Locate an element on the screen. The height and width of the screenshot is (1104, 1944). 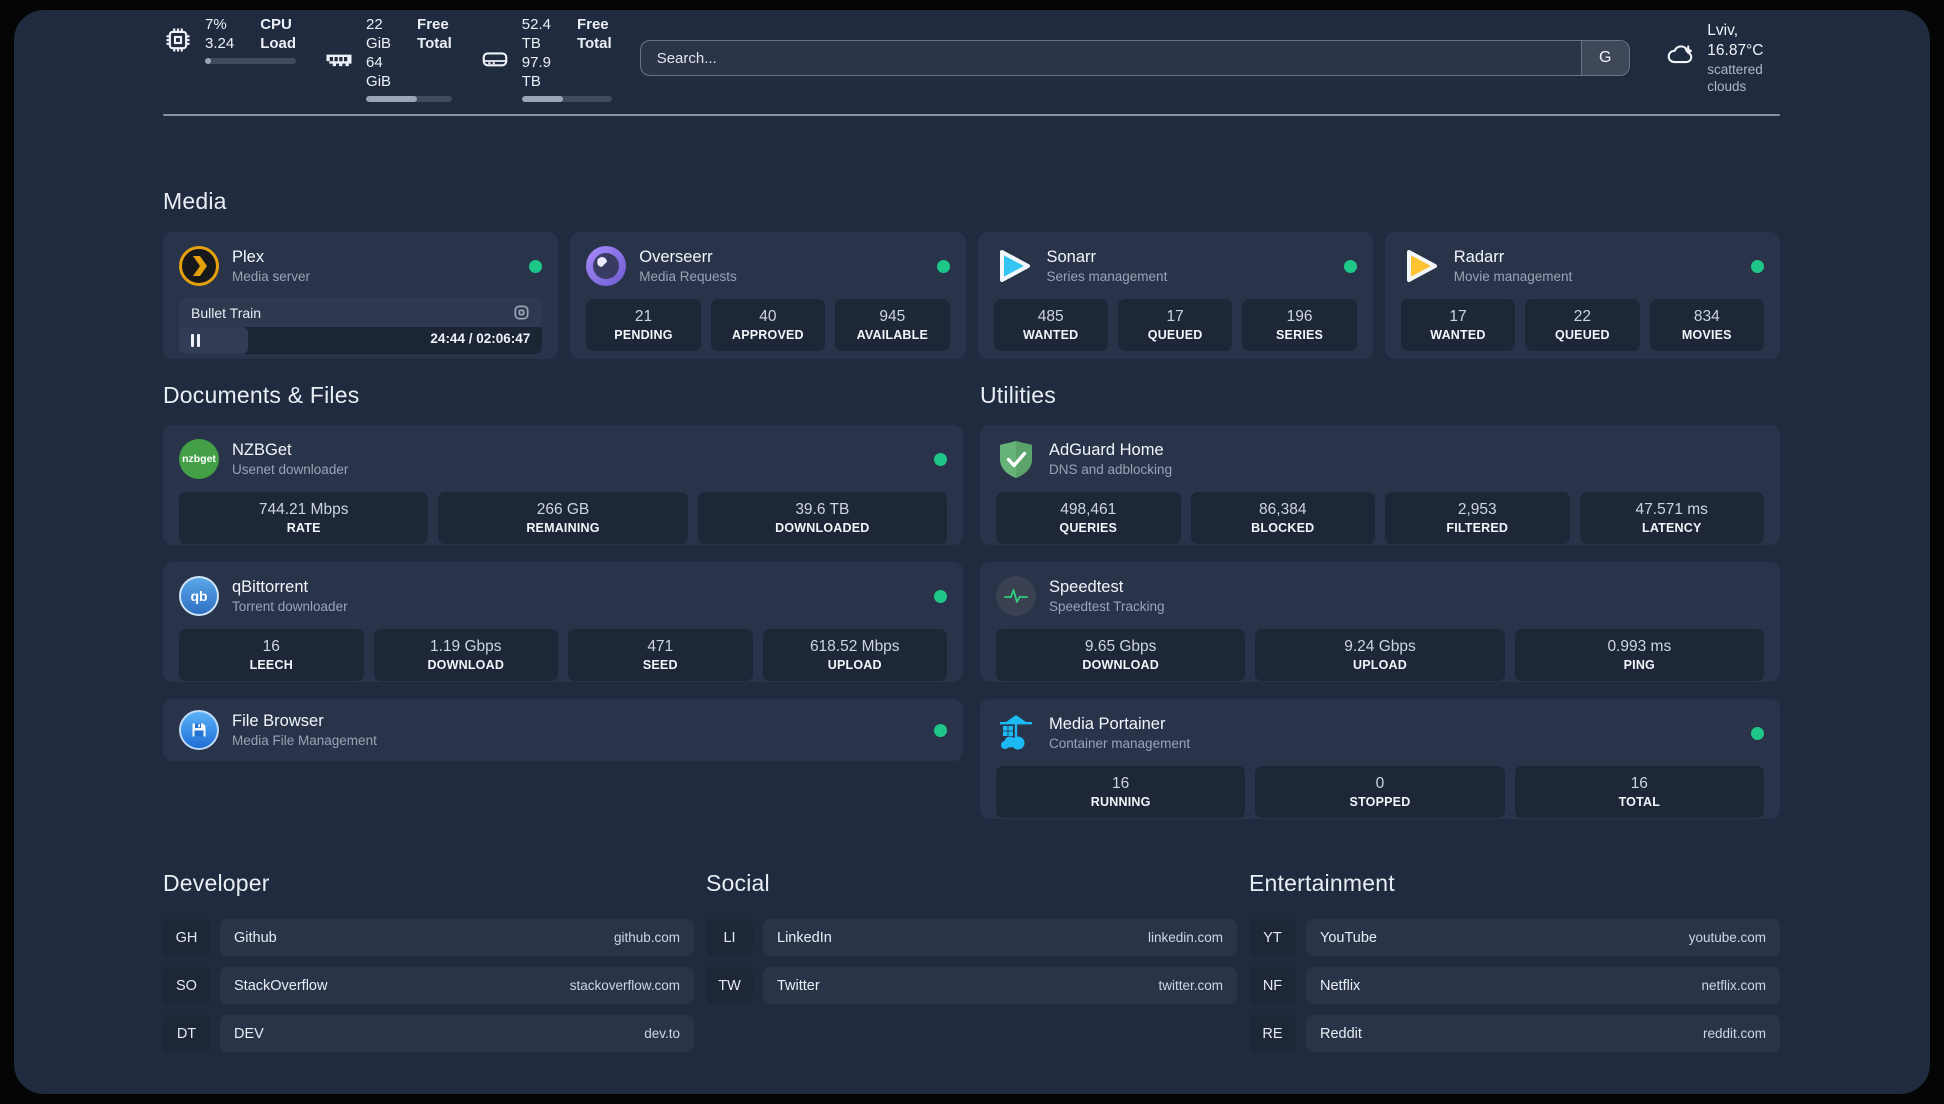
disk-total-label: Total is located at coordinates (594, 43).